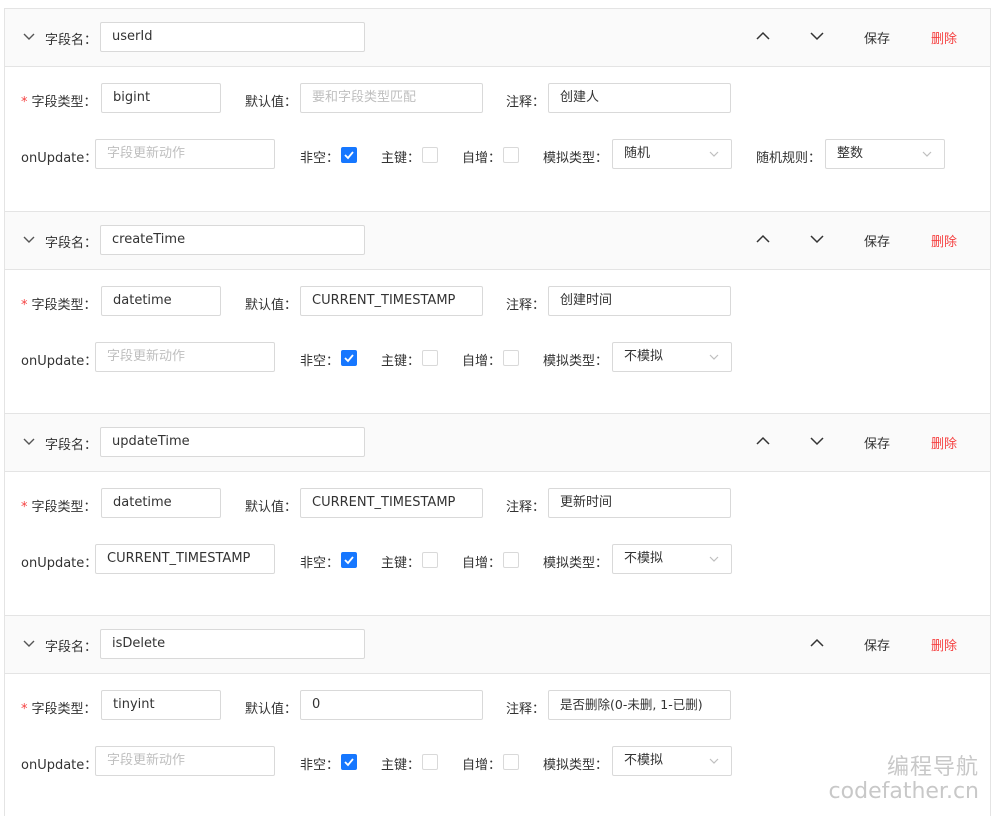  What do you see at coordinates (639, 98) in the screenshot?
I see `comment-input: 创建人` at bounding box center [639, 98].